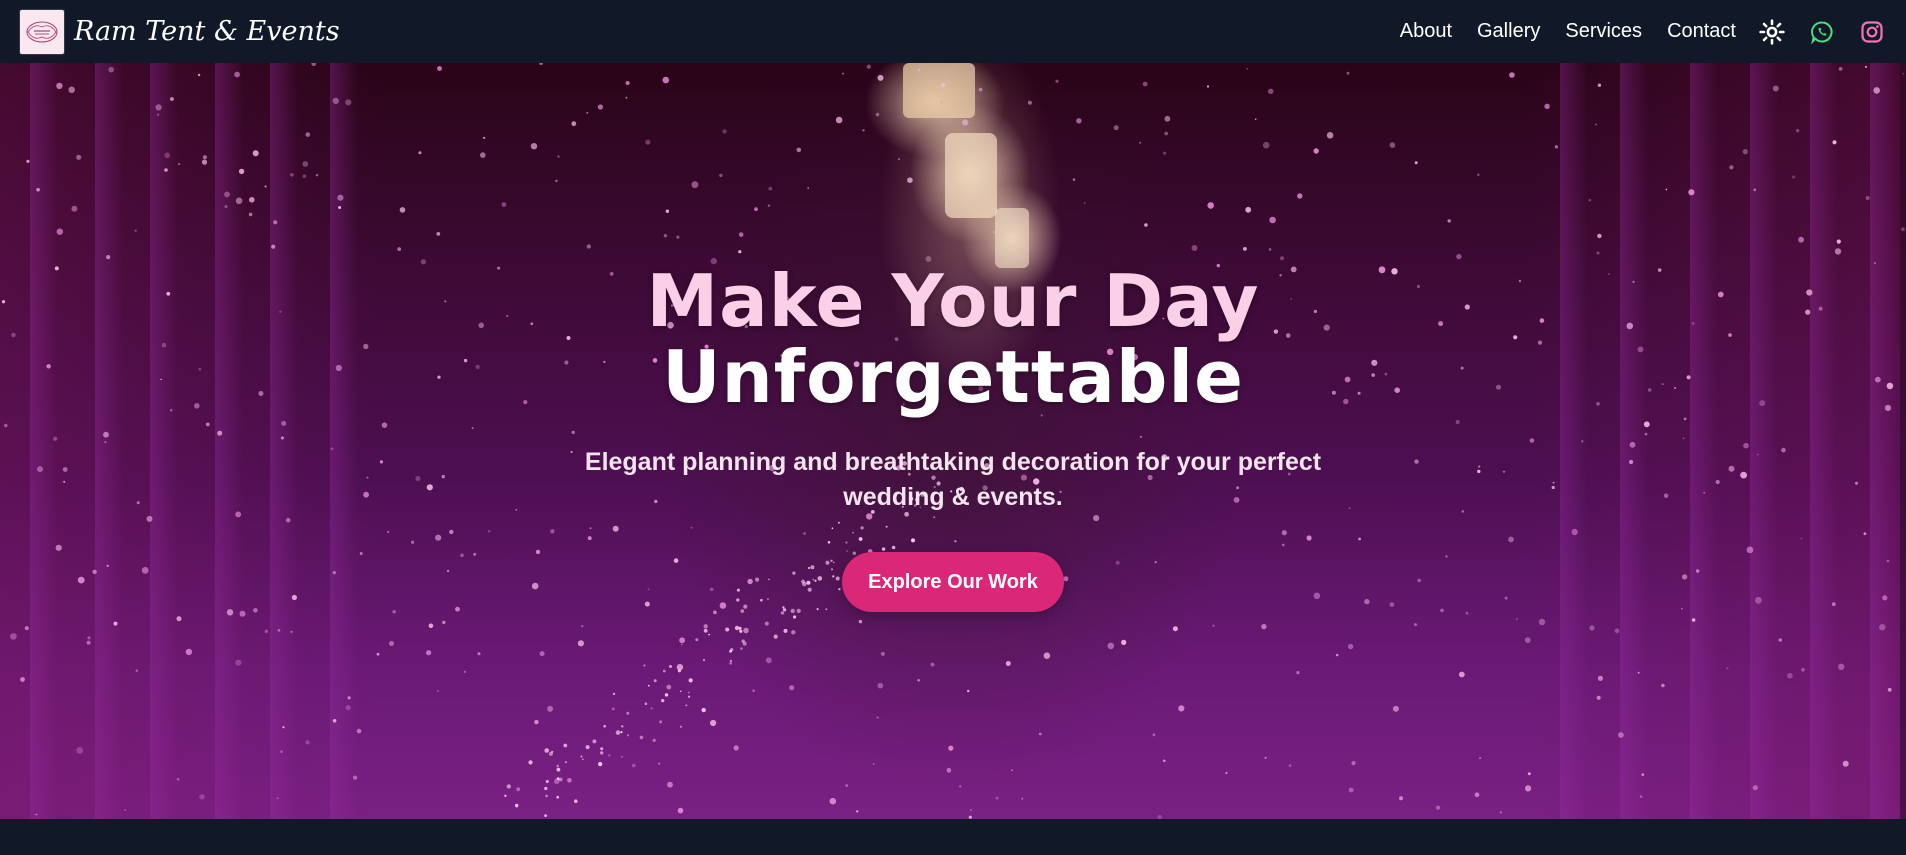  What do you see at coordinates (953, 377) in the screenshot?
I see `hero-title-line2: Unforgettable` at bounding box center [953, 377].